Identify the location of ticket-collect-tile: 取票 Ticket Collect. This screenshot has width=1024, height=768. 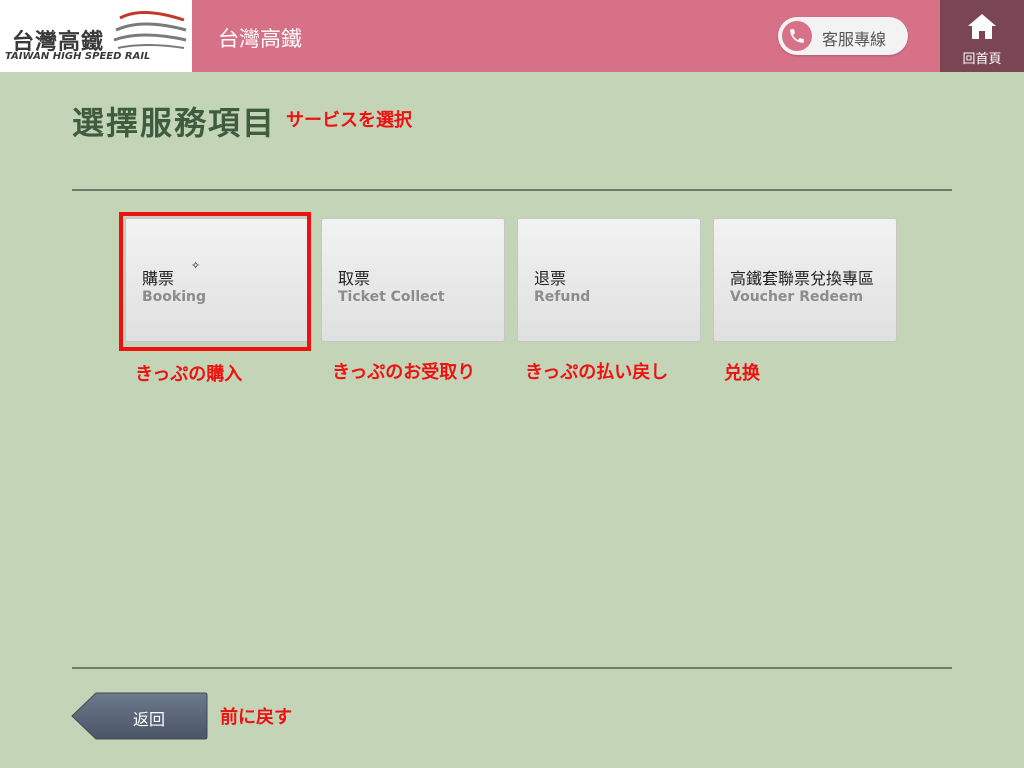
(413, 280).